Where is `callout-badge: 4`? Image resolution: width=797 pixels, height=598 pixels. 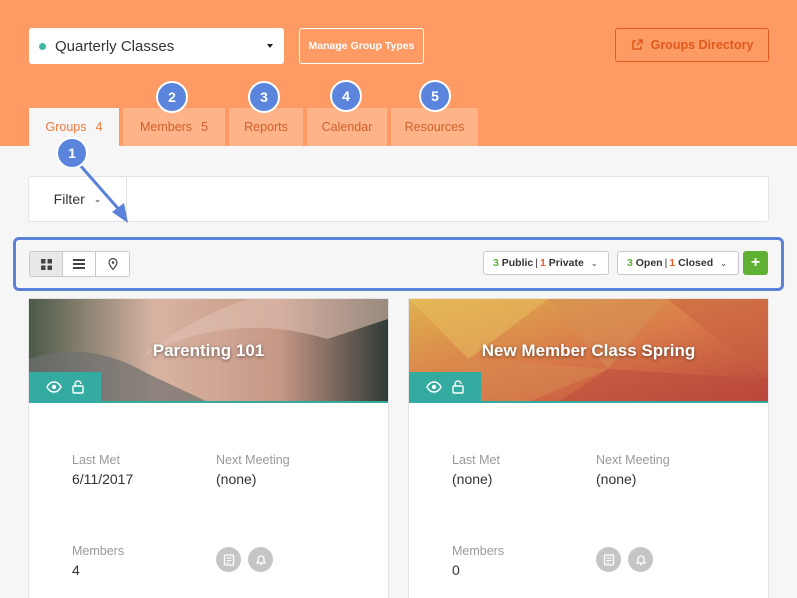
callout-badge: 4 is located at coordinates (346, 96).